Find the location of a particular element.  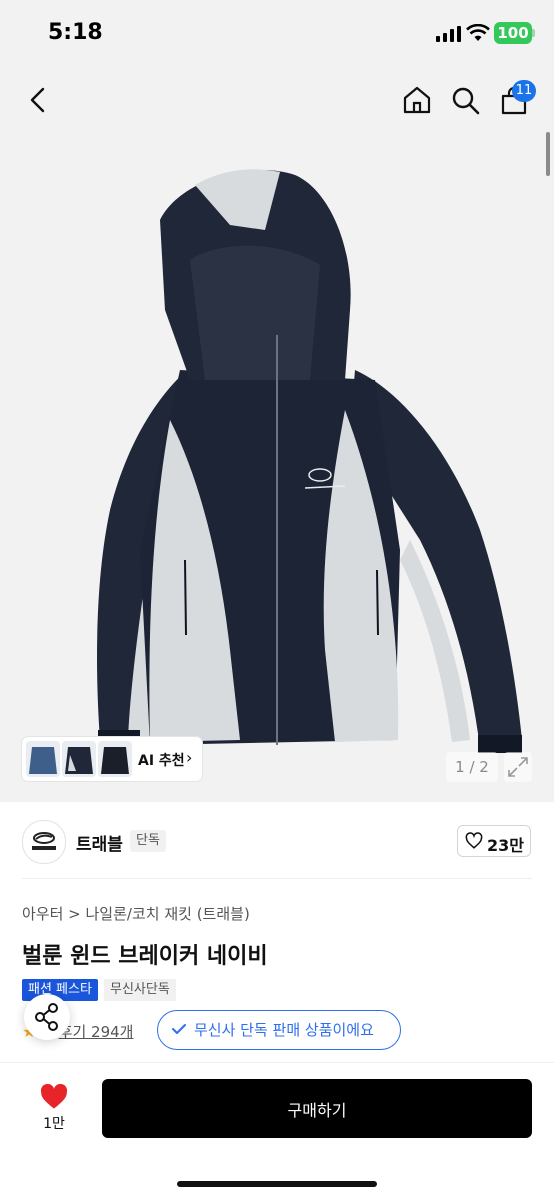

share-icon is located at coordinates (46, 1017).